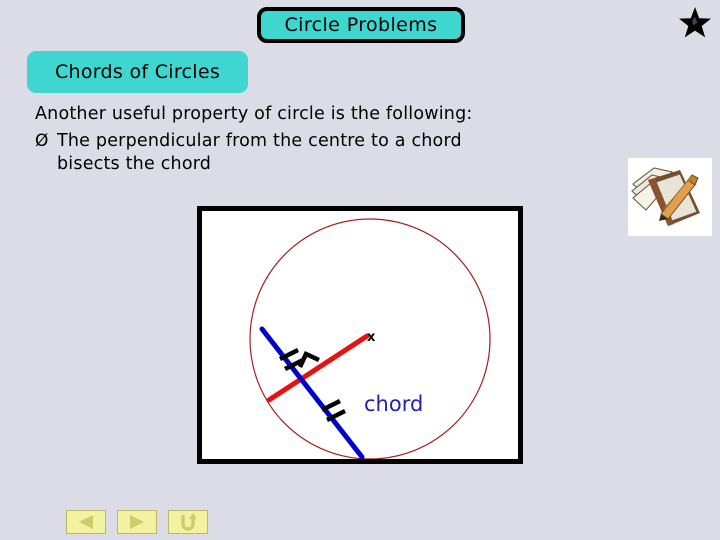 This screenshot has width=720, height=540. I want to click on return-arrow-icon, so click(189, 522).